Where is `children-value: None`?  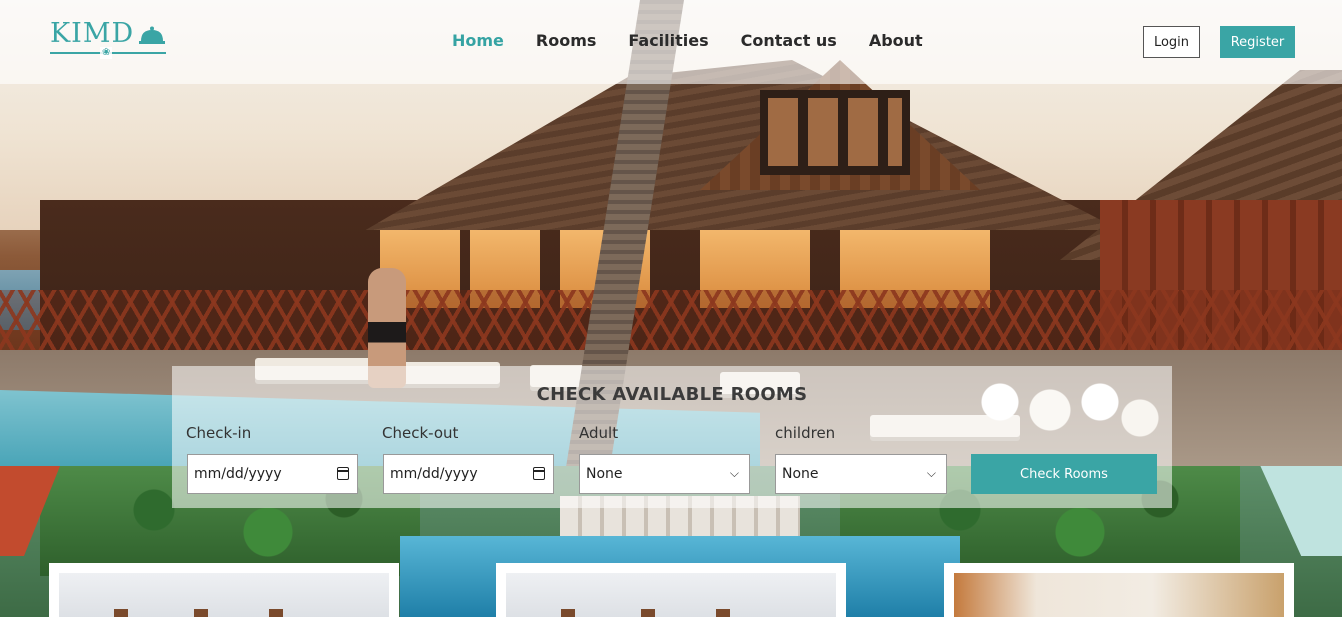
children-value: None is located at coordinates (800, 474).